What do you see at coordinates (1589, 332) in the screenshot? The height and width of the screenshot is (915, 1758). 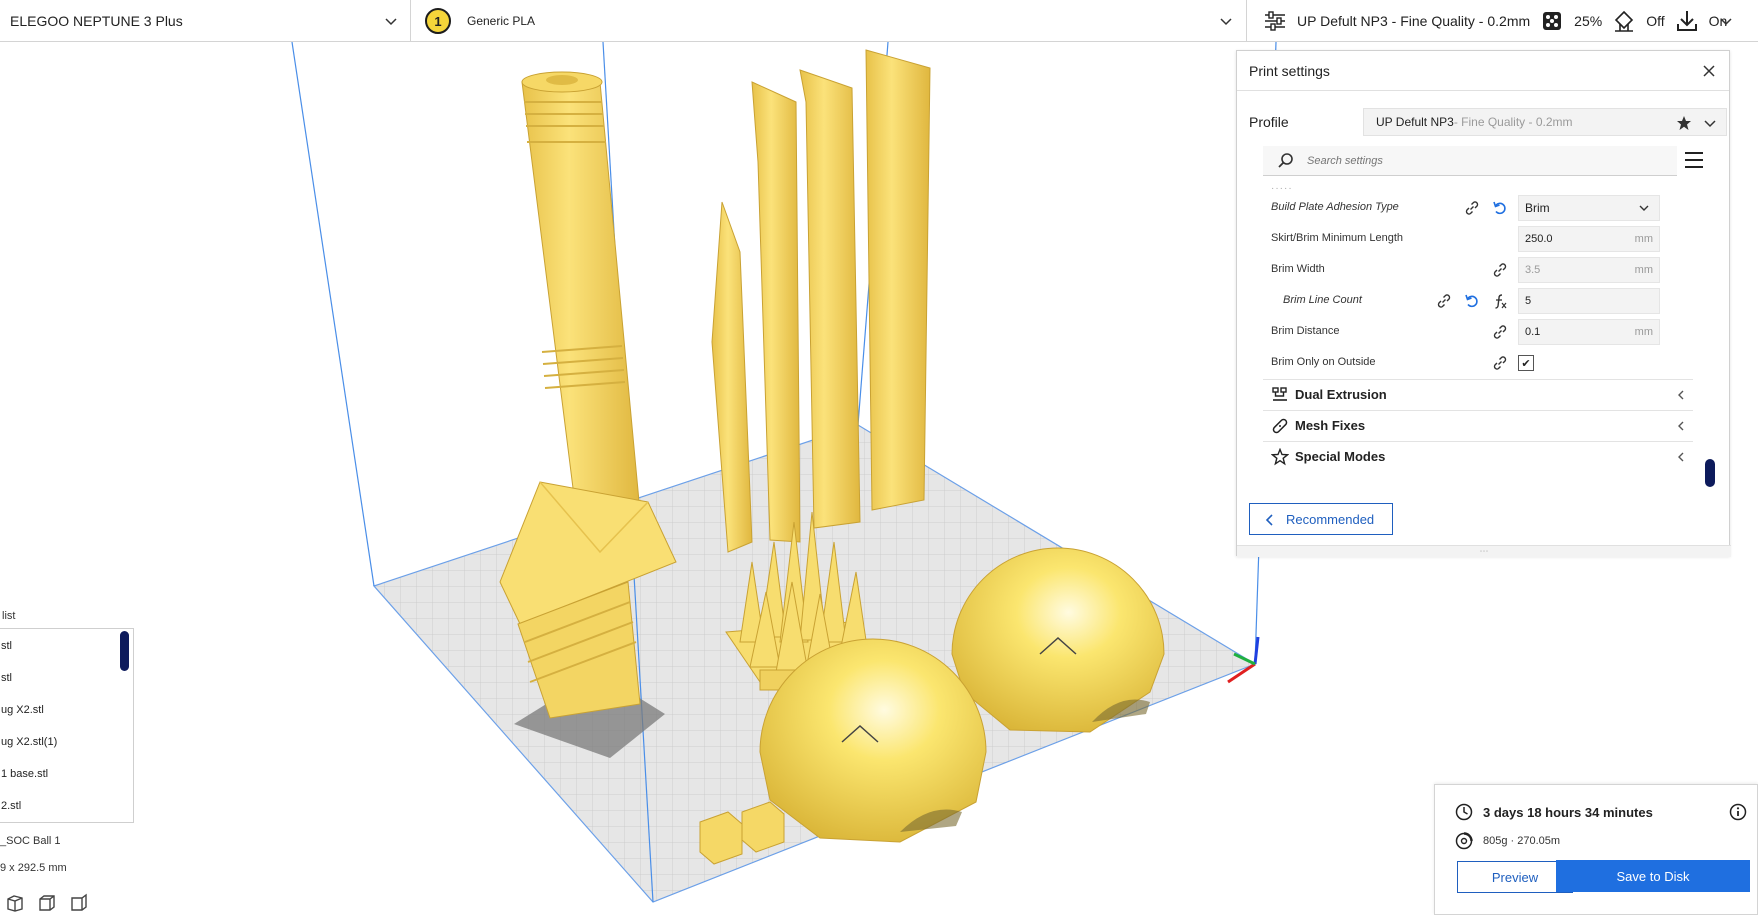 I see `brim-distance-input: 0.1 mm` at bounding box center [1589, 332].